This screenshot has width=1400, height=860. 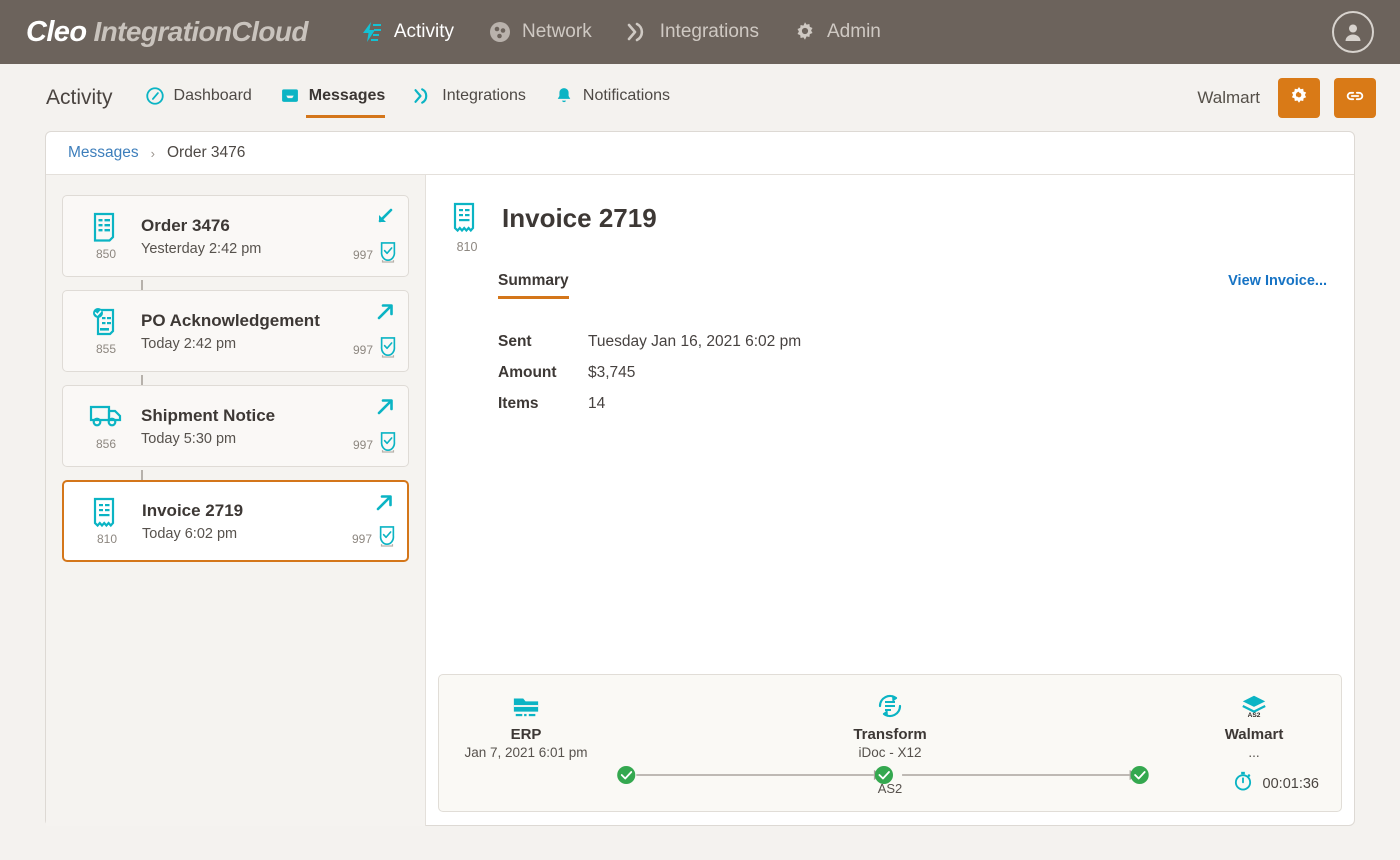 I want to click on message-icon-group: 810, so click(x=107, y=521).